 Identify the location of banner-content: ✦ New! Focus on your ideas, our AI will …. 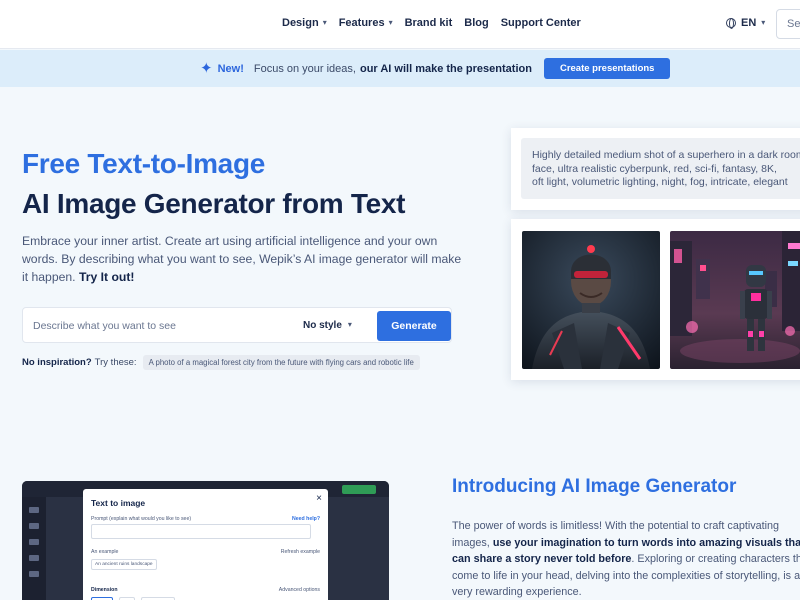
(435, 68).